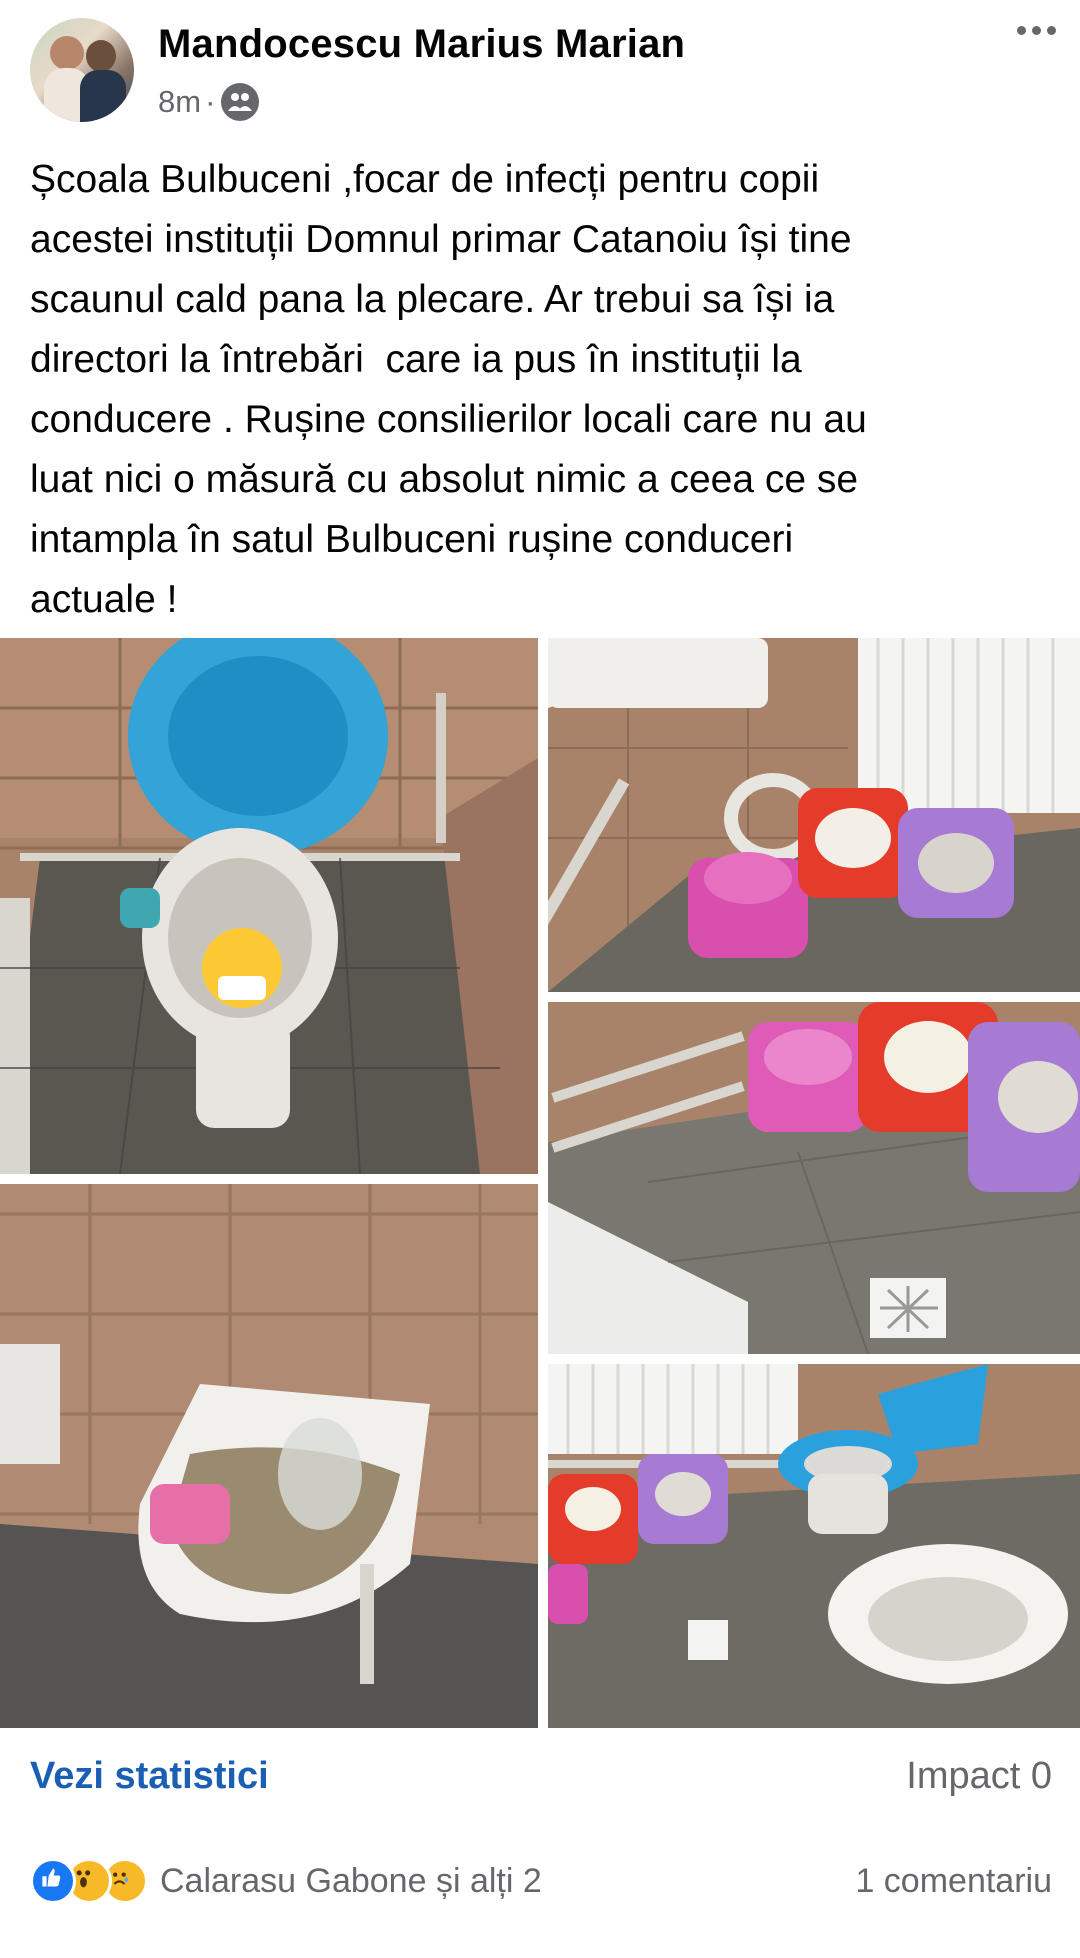  I want to click on reactions-names: Calarasu Gabone și alți 2, so click(351, 1881).